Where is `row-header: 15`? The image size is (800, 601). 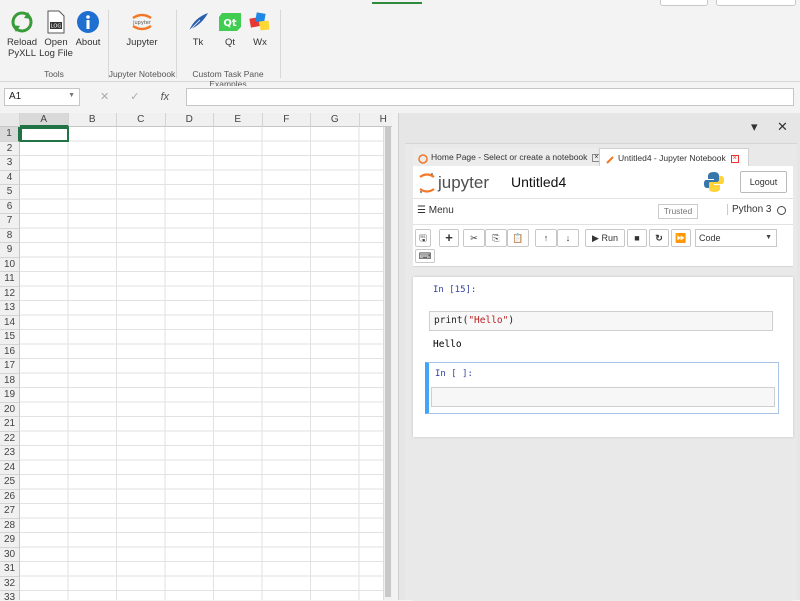 row-header: 15 is located at coordinates (10, 337).